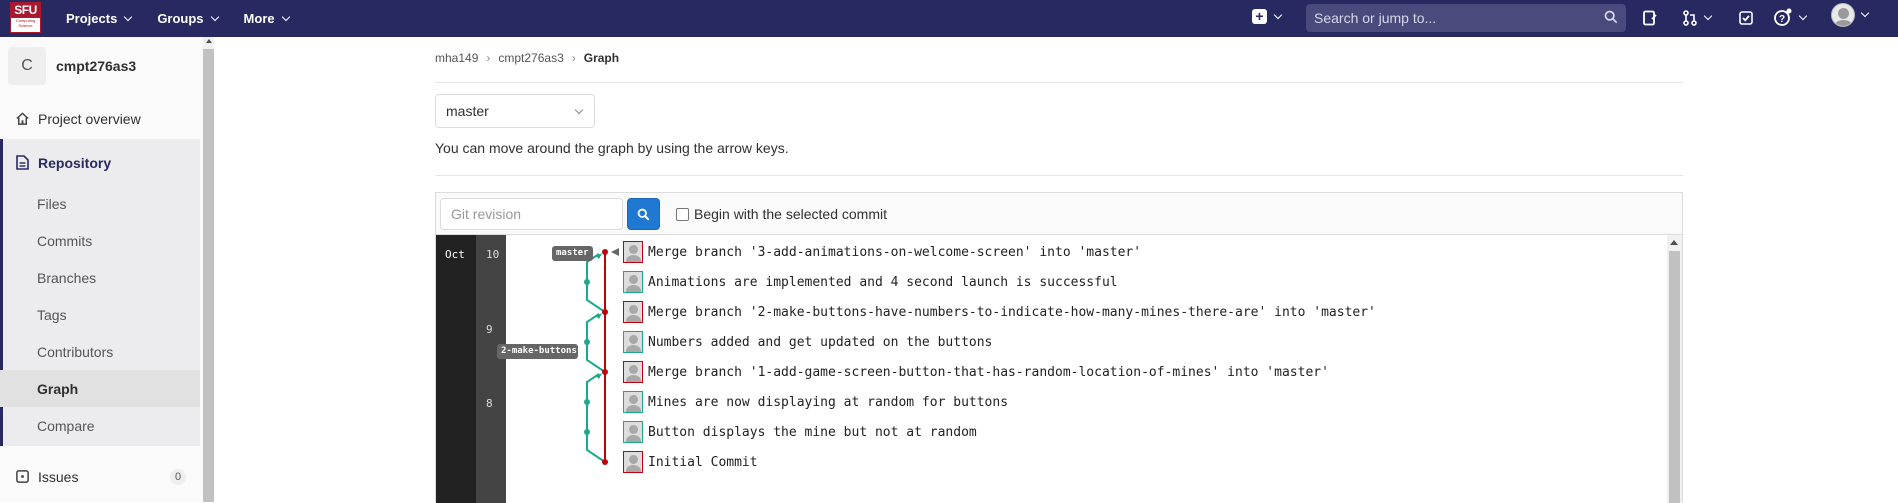 The image size is (1898, 503). What do you see at coordinates (100, 240) in the screenshot?
I see `sidebar-item-commits: Commits` at bounding box center [100, 240].